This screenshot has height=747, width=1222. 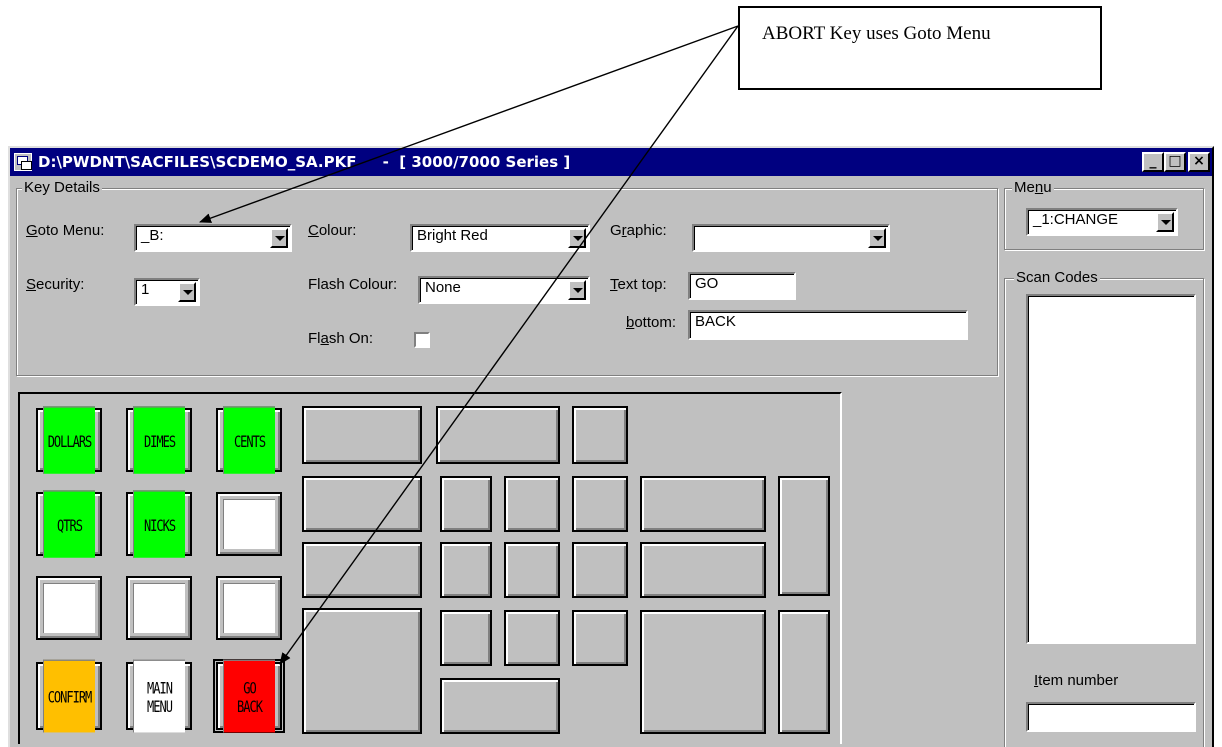 I want to click on scan-codes-list, so click(x=1111, y=469).